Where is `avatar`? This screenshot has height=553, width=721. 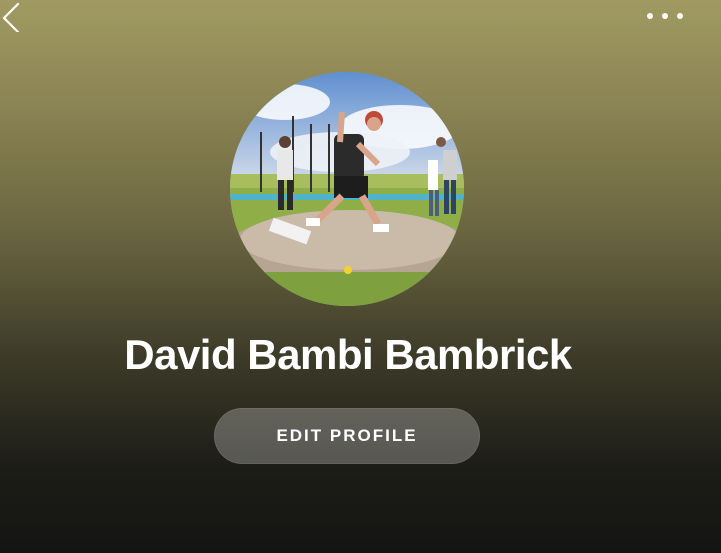 avatar is located at coordinates (347, 189).